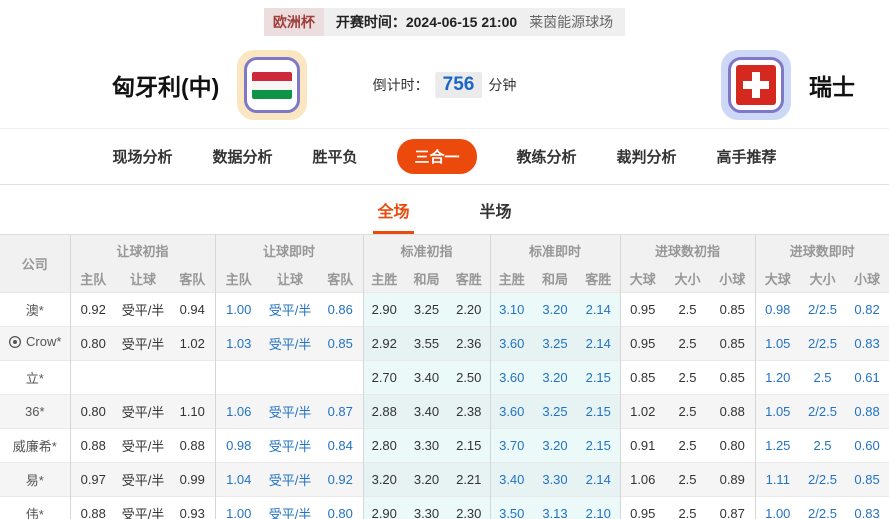  What do you see at coordinates (35, 507) in the screenshot?
I see `company-cell: 伟*` at bounding box center [35, 507].